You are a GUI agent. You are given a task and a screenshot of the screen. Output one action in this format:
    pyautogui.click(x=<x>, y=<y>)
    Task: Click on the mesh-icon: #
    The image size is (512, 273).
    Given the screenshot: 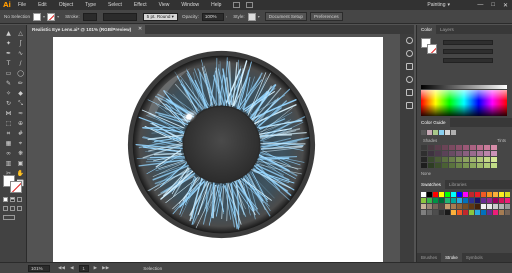 What is the action you would take?
    pyautogui.click(x=20, y=134)
    